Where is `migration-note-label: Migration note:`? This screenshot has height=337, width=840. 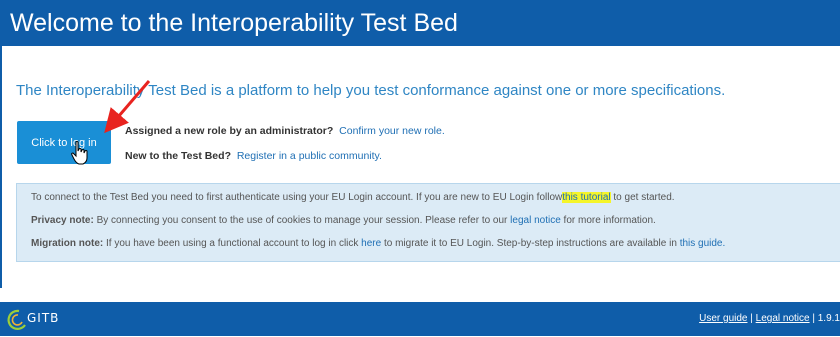 migration-note-label: Migration note: is located at coordinates (67, 243).